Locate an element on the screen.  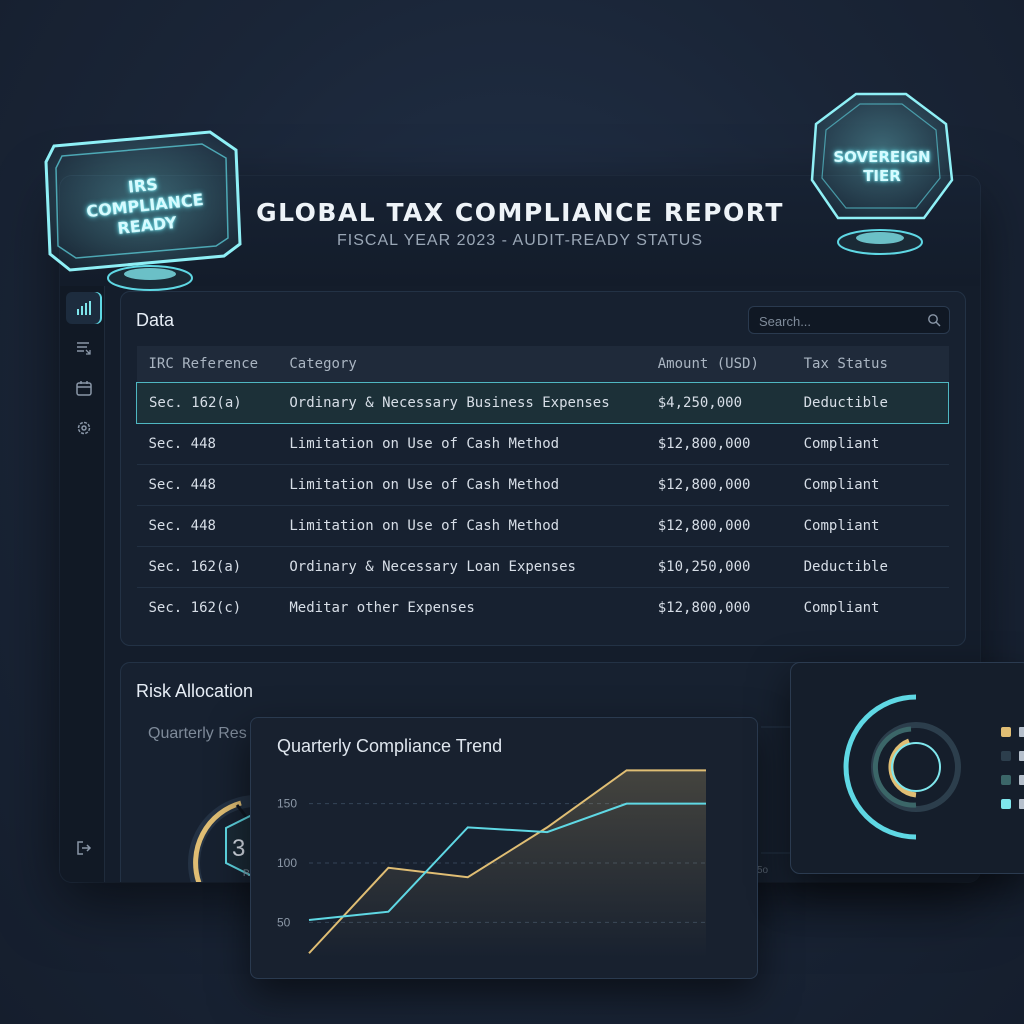
column-header: Tax Status is located at coordinates (870, 364).